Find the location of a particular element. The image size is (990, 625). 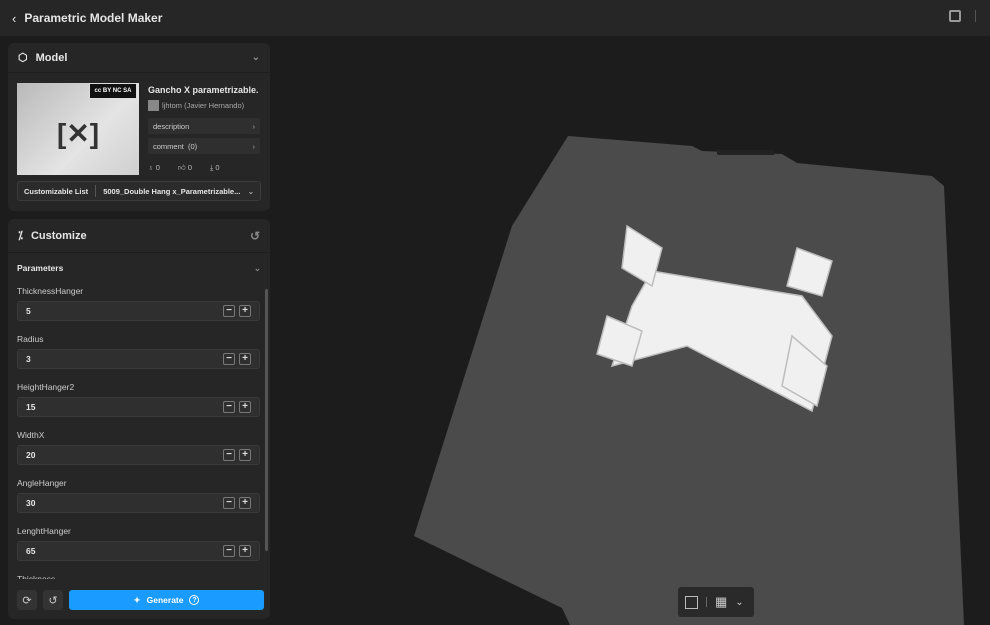

comment-row: comment (0) › is located at coordinates (204, 146).